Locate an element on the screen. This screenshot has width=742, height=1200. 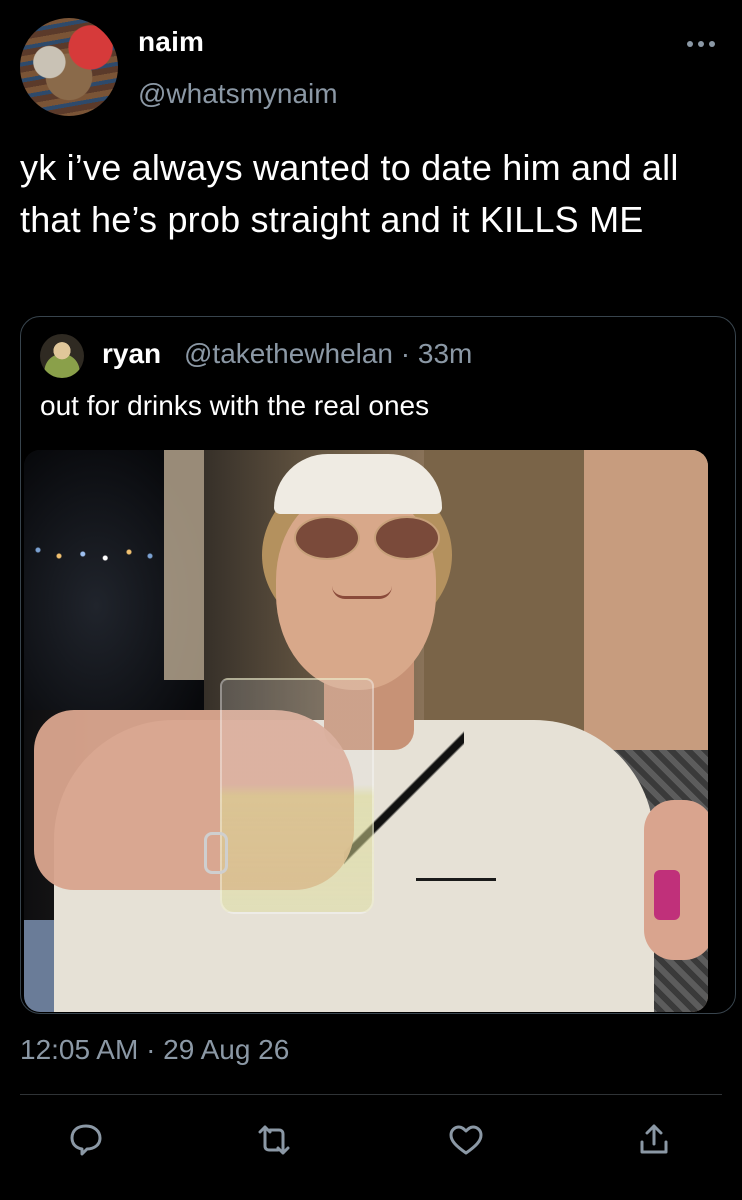
author-avatar is located at coordinates (69, 67).